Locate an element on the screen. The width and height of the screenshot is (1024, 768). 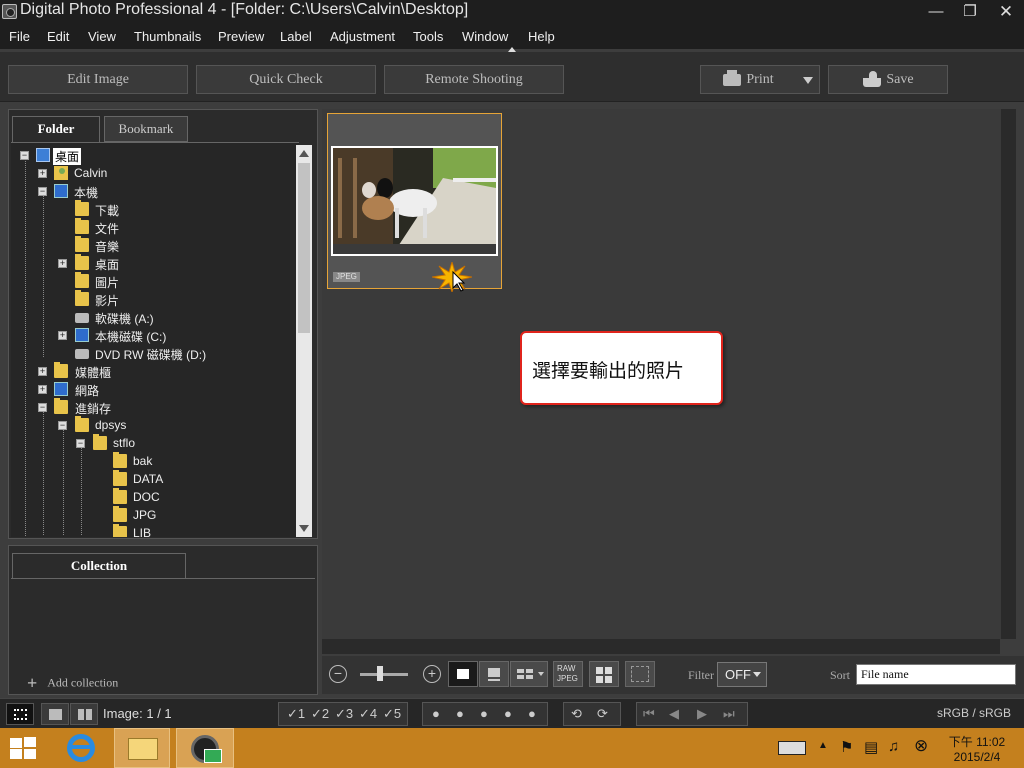
start-button is located at coordinates (26, 748).